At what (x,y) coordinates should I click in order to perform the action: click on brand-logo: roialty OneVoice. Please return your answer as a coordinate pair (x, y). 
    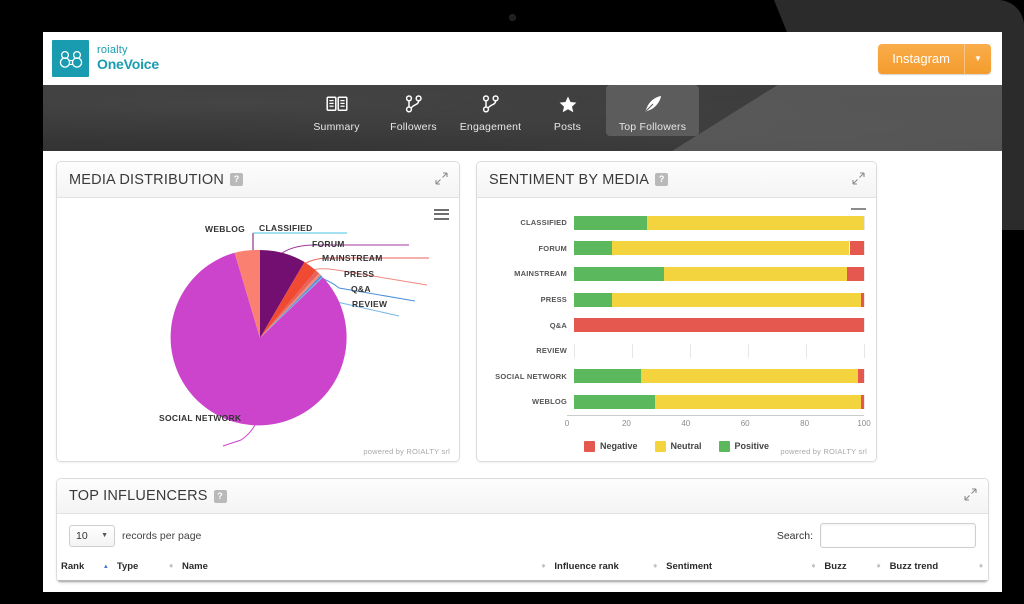
    Looking at the image, I should click on (105, 58).